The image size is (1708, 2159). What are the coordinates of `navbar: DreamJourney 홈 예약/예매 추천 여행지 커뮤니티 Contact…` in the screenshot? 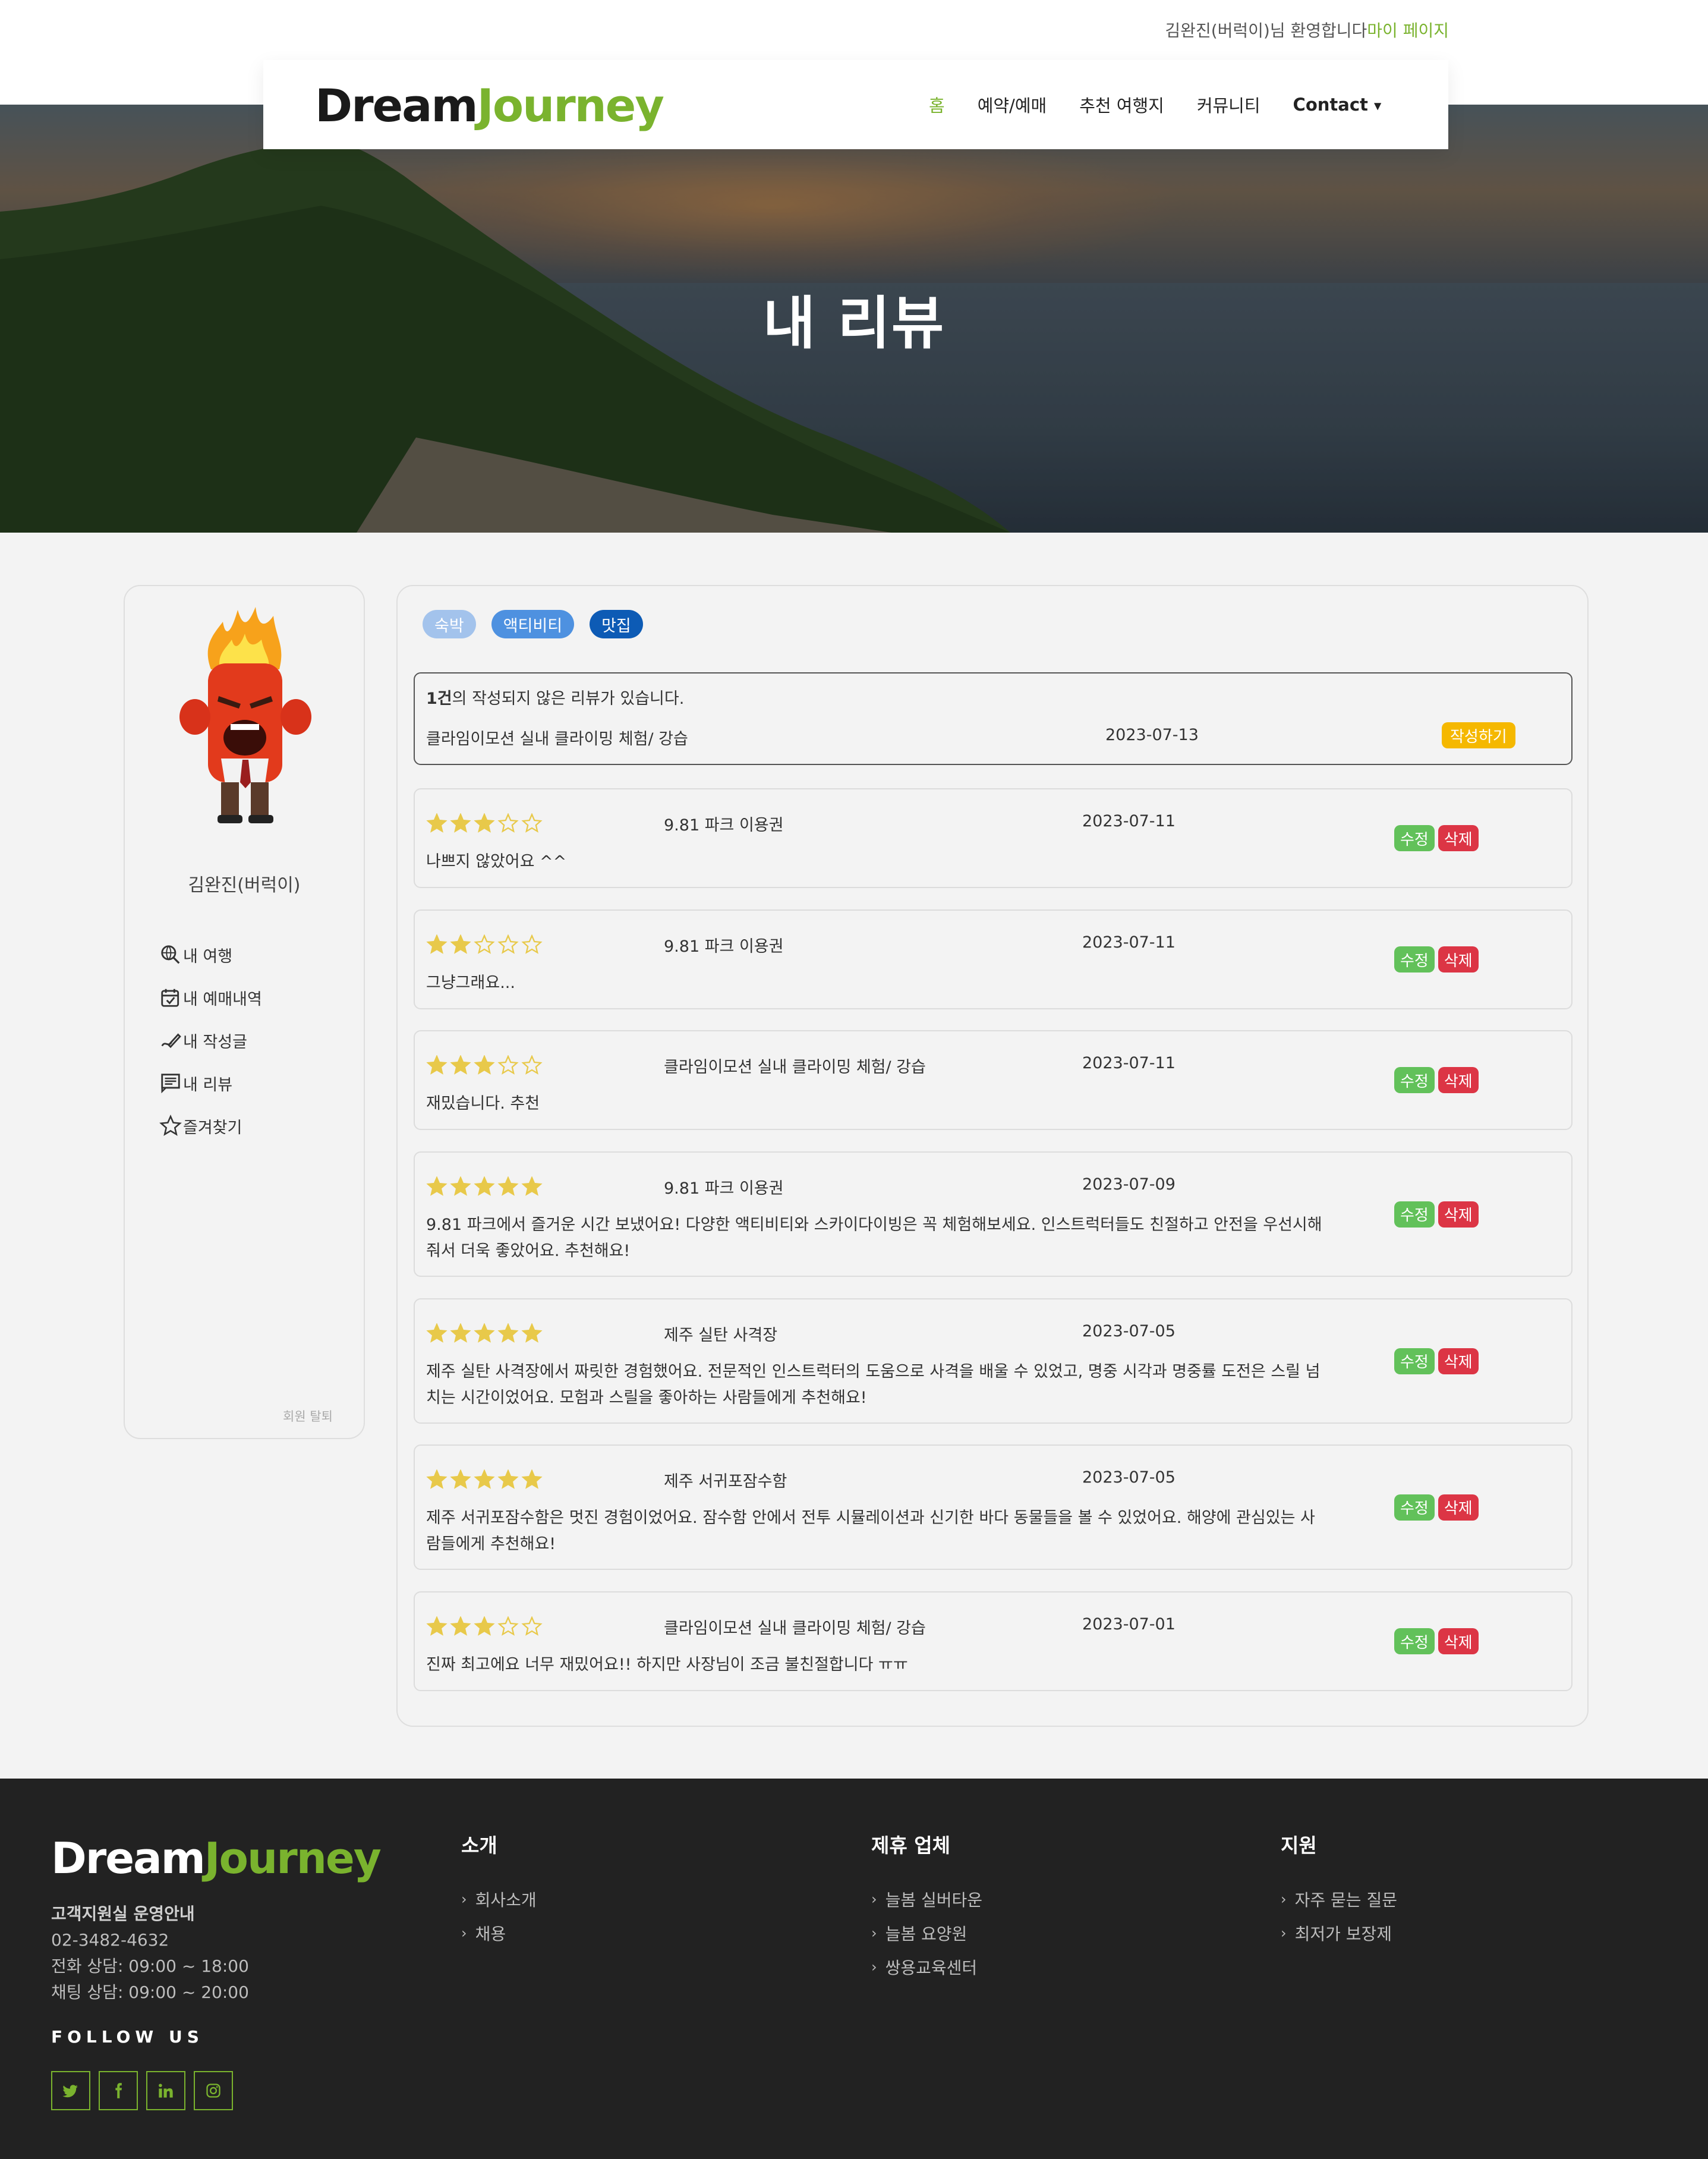 It's located at (855, 104).